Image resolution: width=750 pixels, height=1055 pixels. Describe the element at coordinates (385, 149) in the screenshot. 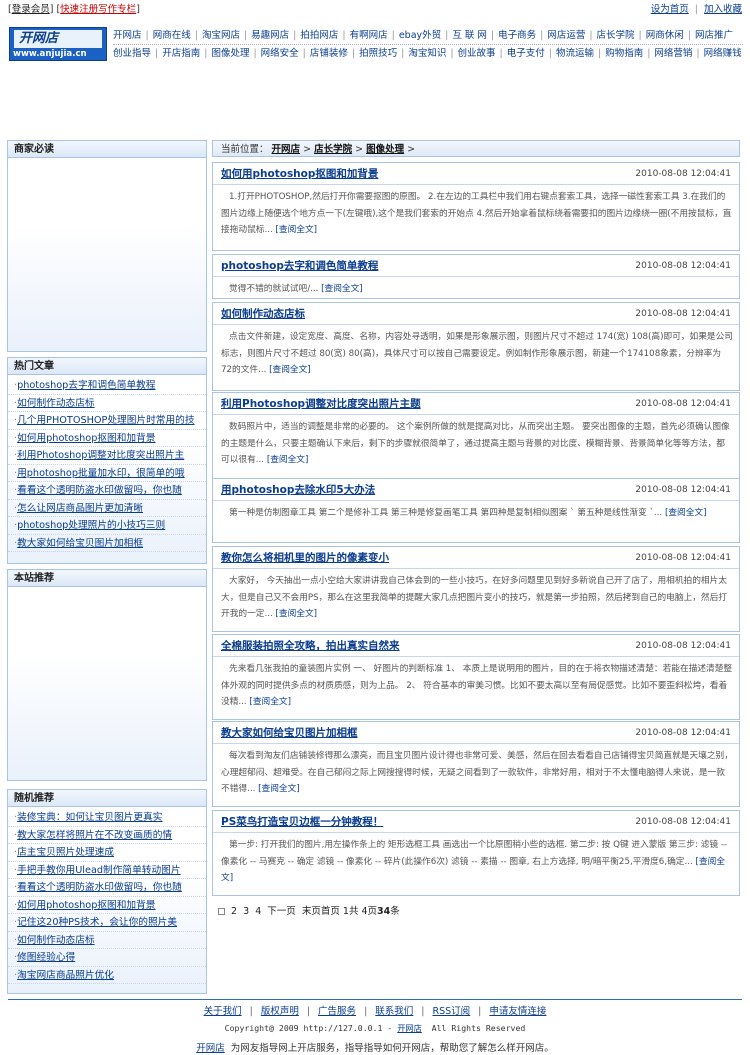

I see `breadcrumb-current: 图像处理` at that location.